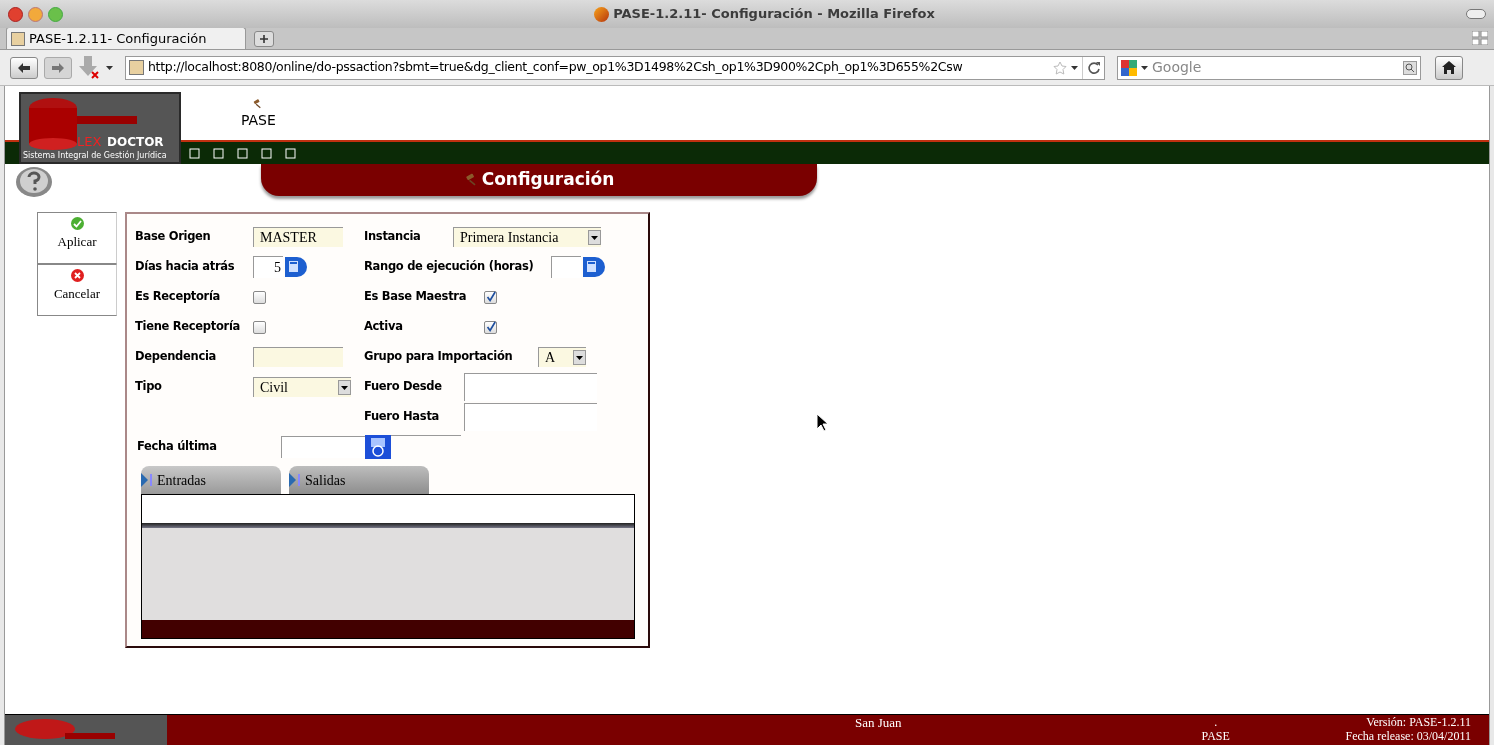 The width and height of the screenshot is (1494, 745). Describe the element at coordinates (527, 237) in the screenshot. I see `select-field: Primera Instancia` at that location.